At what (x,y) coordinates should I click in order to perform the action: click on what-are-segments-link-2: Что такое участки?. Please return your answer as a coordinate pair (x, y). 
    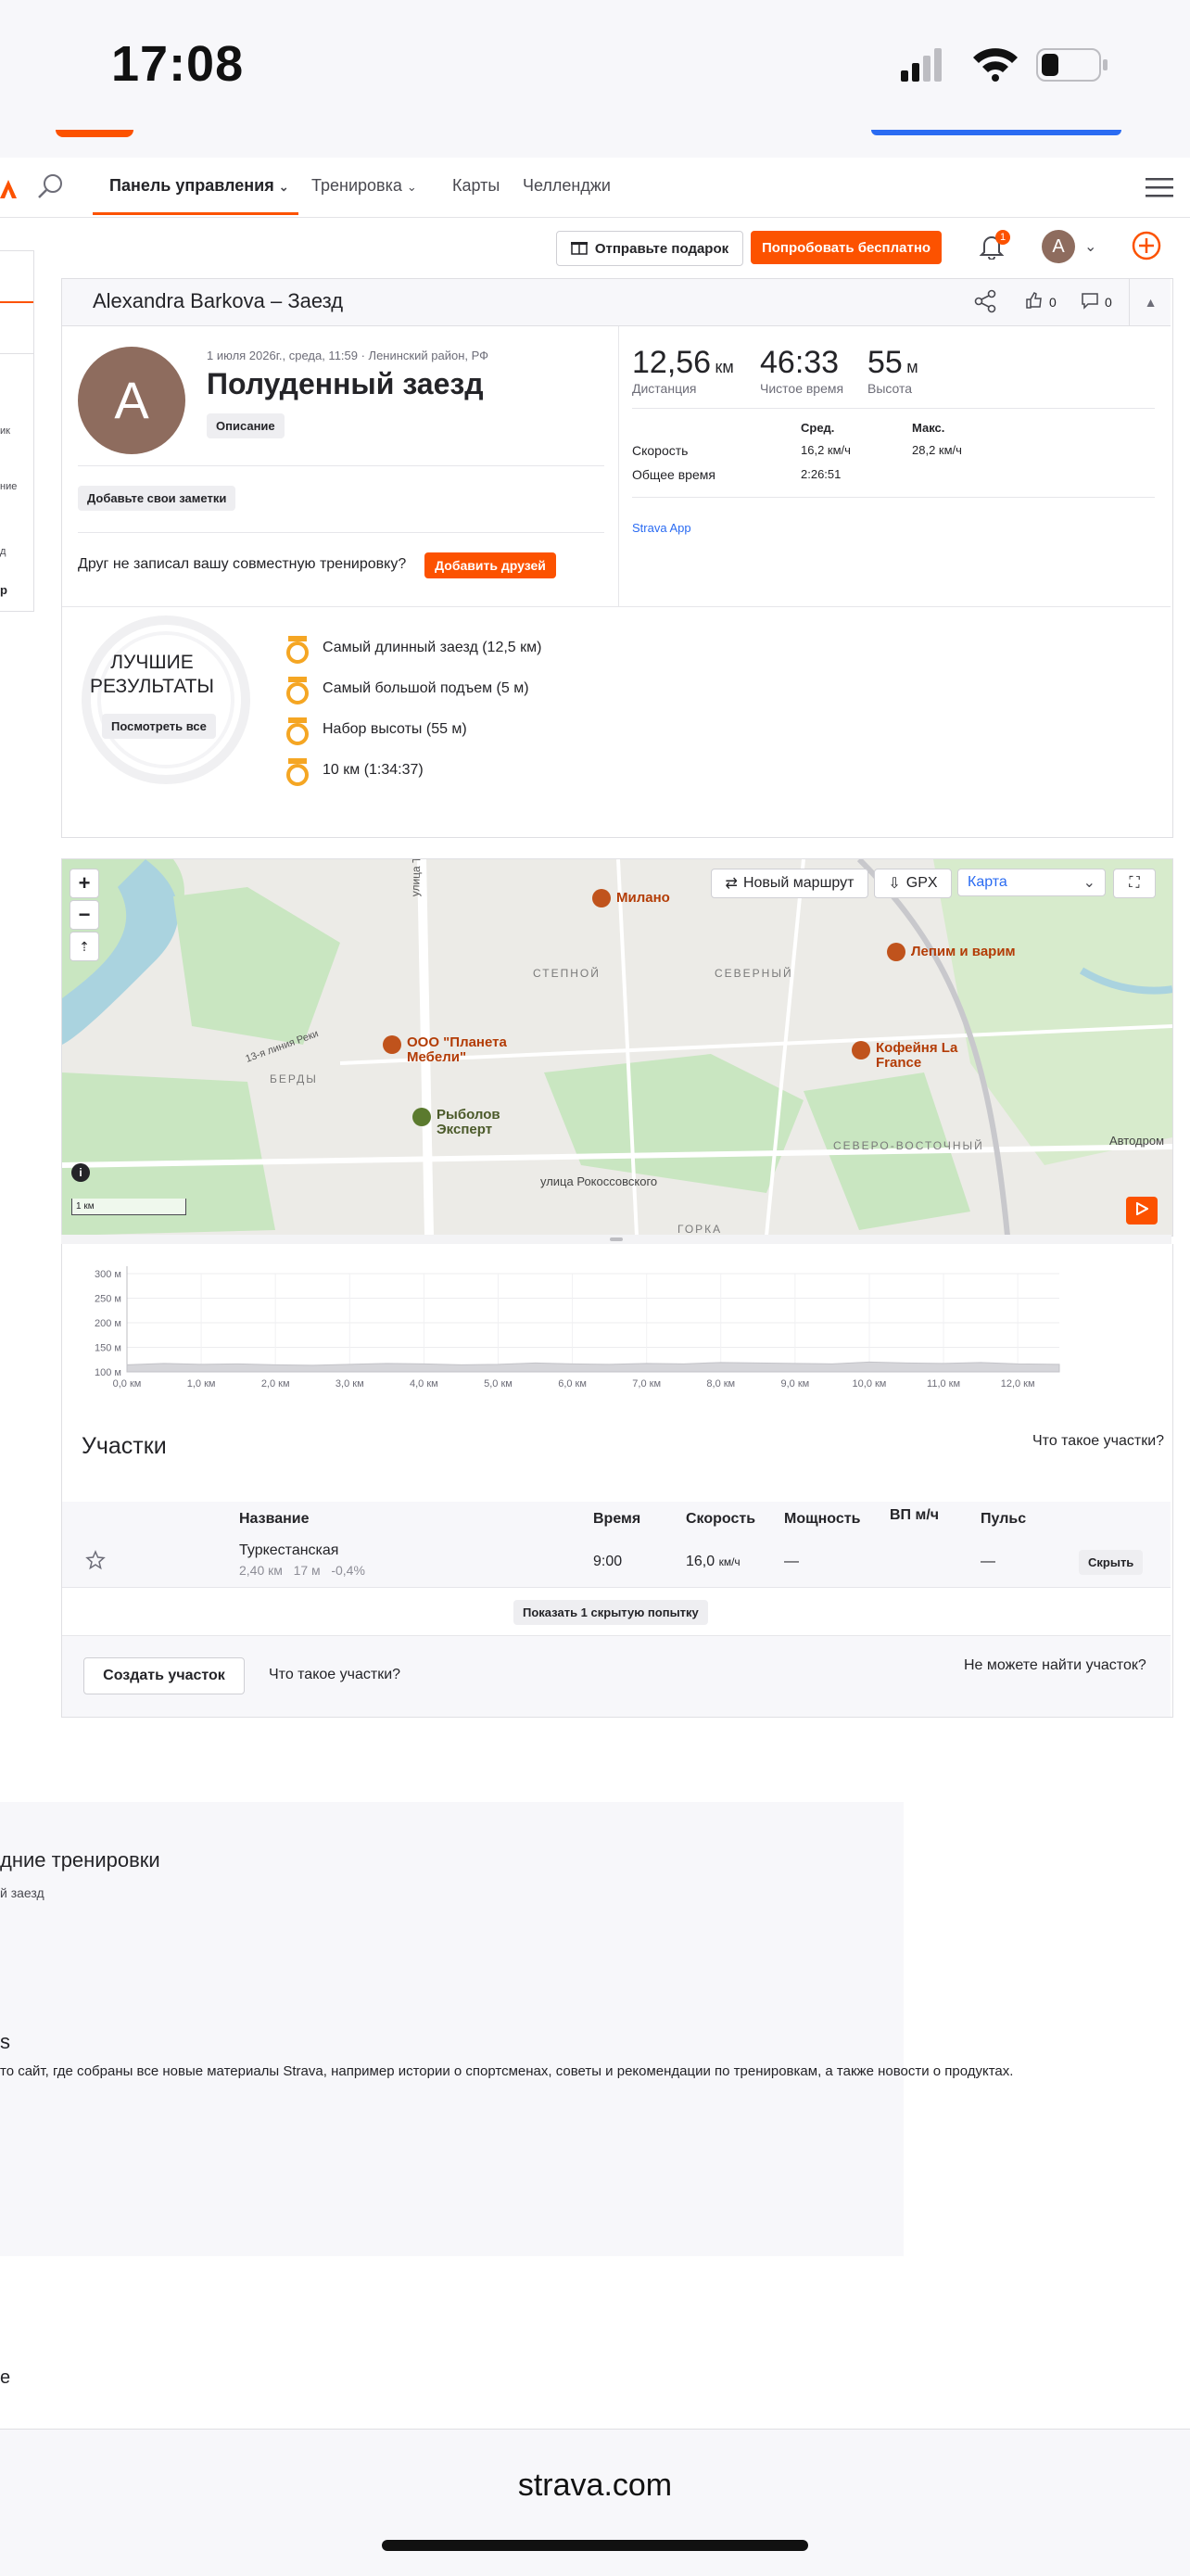
    Looking at the image, I should click on (334, 1675).